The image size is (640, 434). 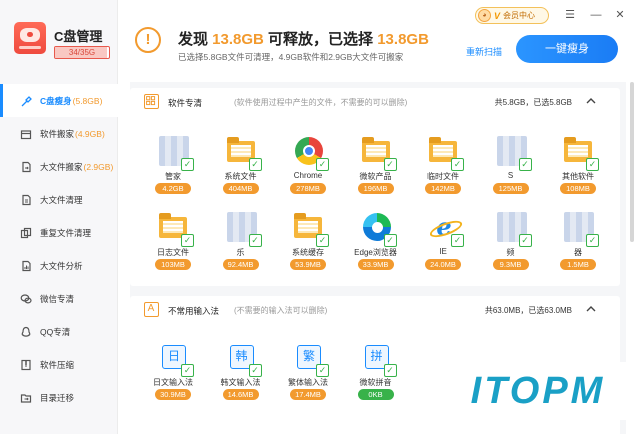 I want to click on sidebar-item-label: 微信专清, so click(x=57, y=298).